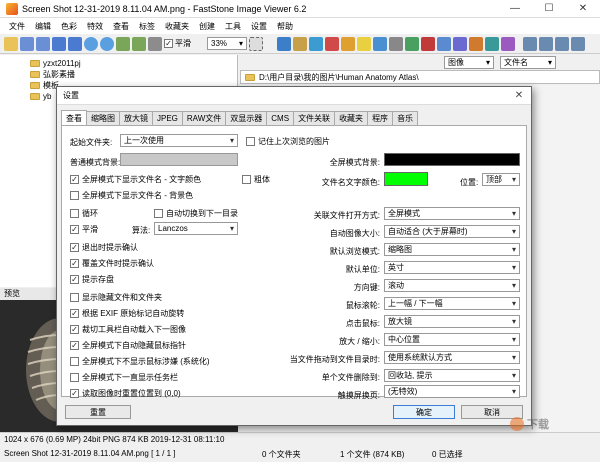 Image resolution: width=600 pixels, height=462 pixels. I want to click on menu-tools: 工具, so click(233, 26).